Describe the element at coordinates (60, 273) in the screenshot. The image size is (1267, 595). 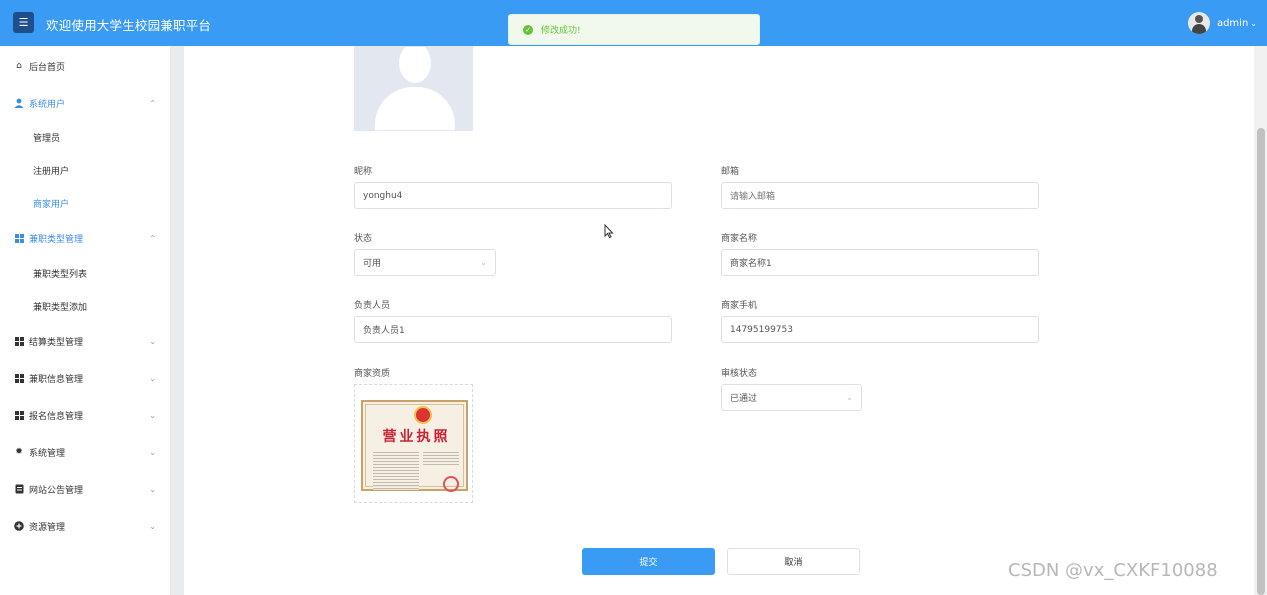
I see `sidebar-subitem-job-type-list: 兼职类型列表` at that location.